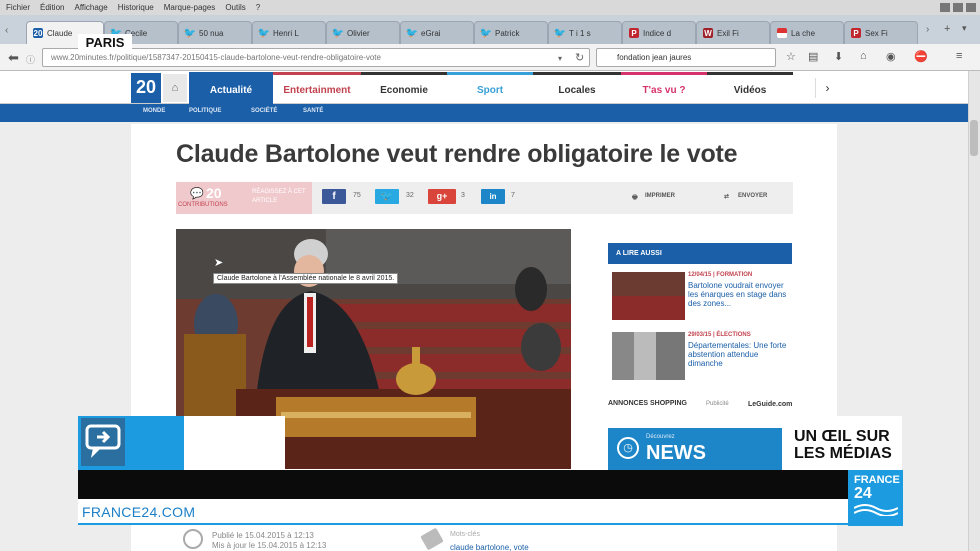 The height and width of the screenshot is (551, 980). I want to click on nav-locales: Locales, so click(577, 88).